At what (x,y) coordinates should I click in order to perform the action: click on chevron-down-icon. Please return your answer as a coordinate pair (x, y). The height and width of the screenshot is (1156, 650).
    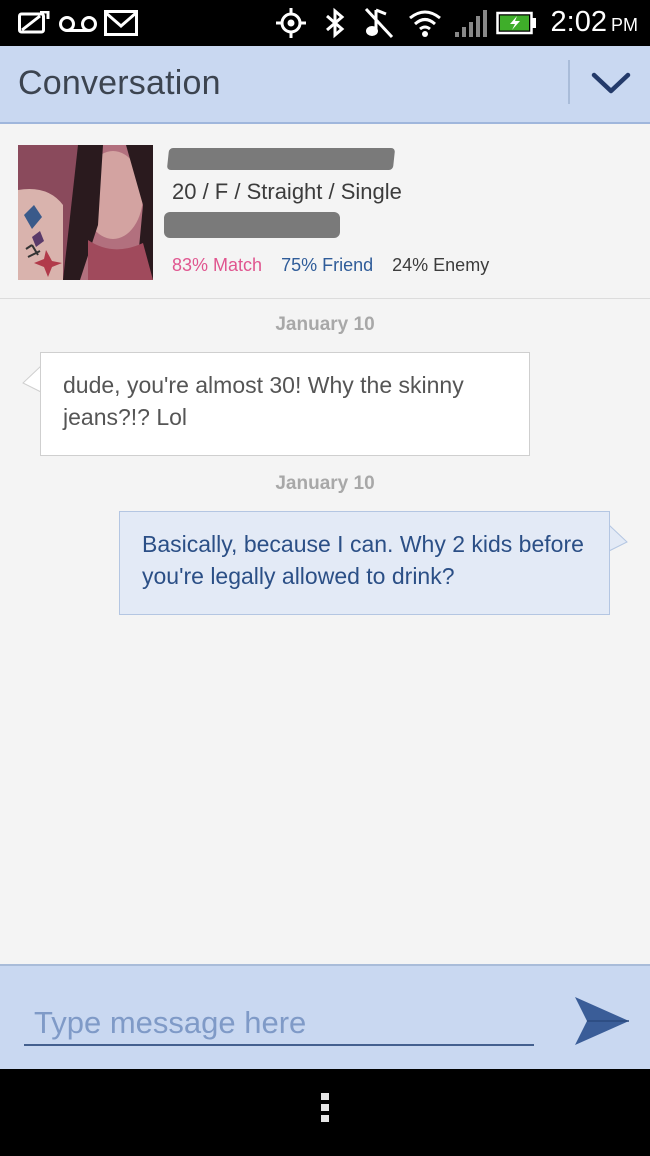
    Looking at the image, I should click on (611, 83).